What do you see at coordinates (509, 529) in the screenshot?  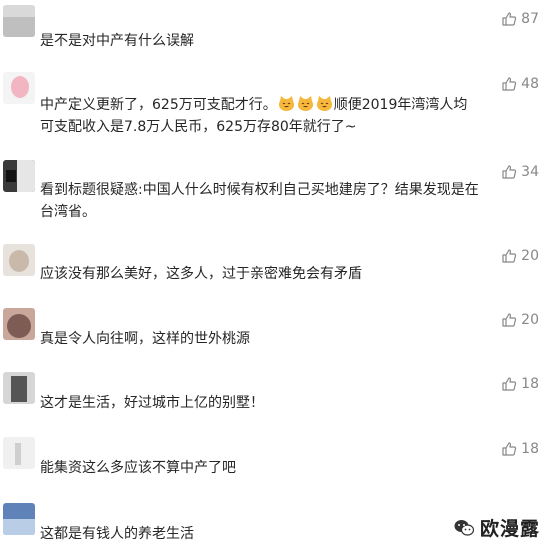 I see `watermark-text: 欧漫露` at bounding box center [509, 529].